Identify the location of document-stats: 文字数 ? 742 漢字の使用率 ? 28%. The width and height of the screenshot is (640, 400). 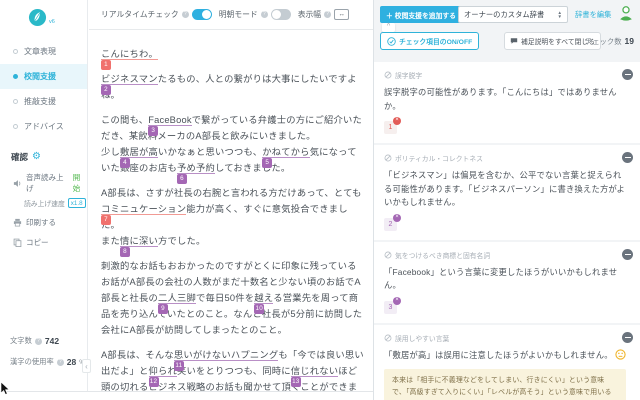
(43, 346).